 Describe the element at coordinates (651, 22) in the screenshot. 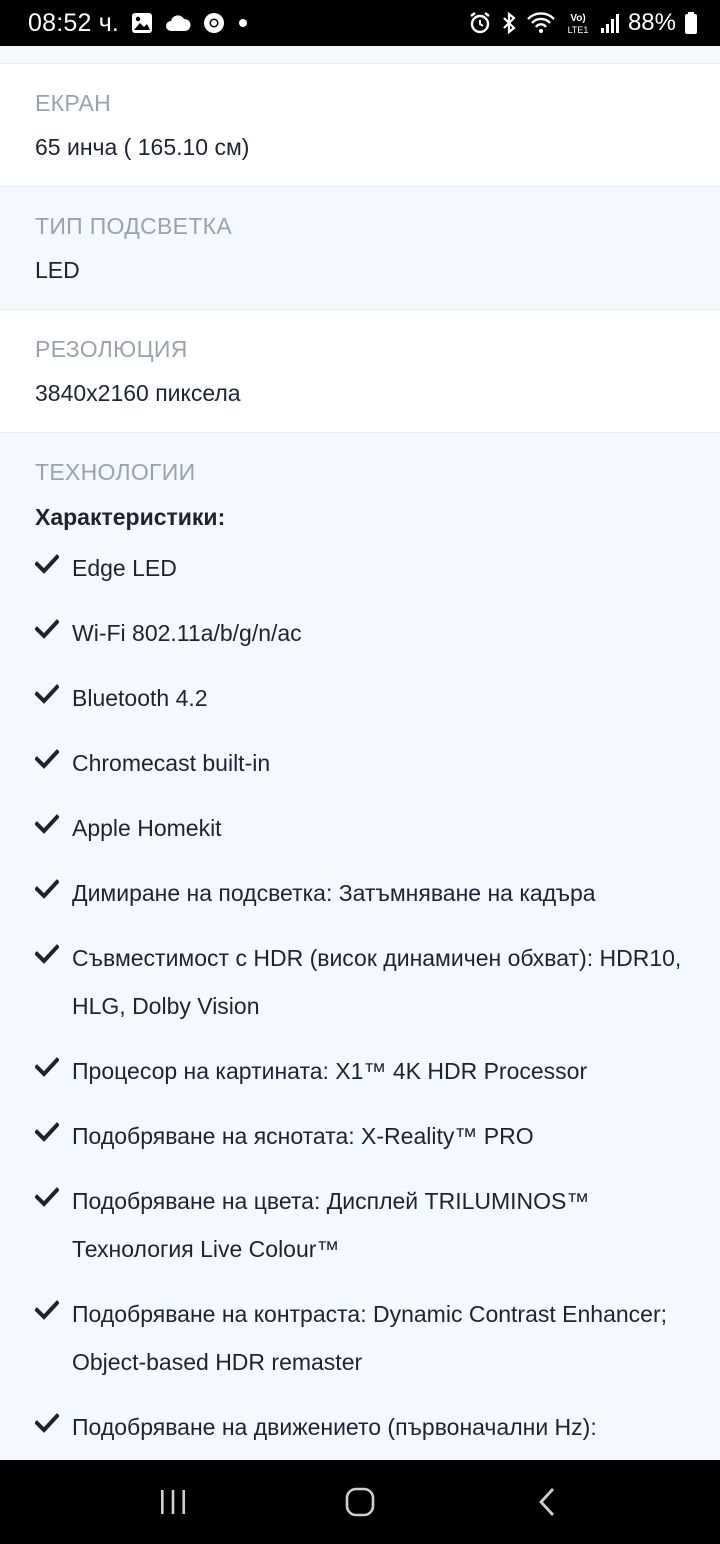

I see `battery-level: 88%` at that location.